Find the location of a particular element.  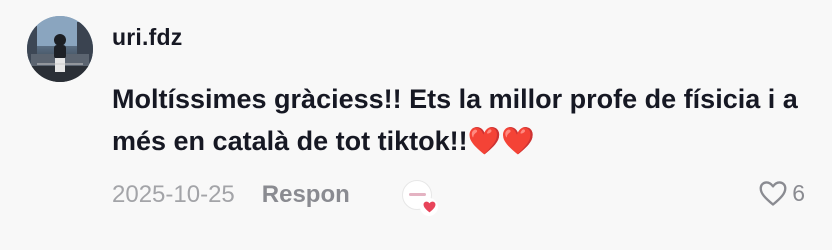

heart-outline-icon is located at coordinates (773, 193).